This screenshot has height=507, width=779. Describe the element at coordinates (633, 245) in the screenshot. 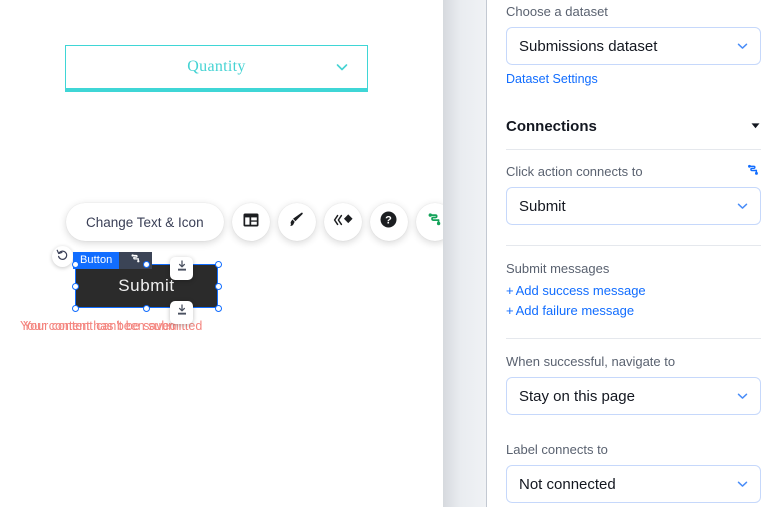

I see `divider-submit-messages` at that location.